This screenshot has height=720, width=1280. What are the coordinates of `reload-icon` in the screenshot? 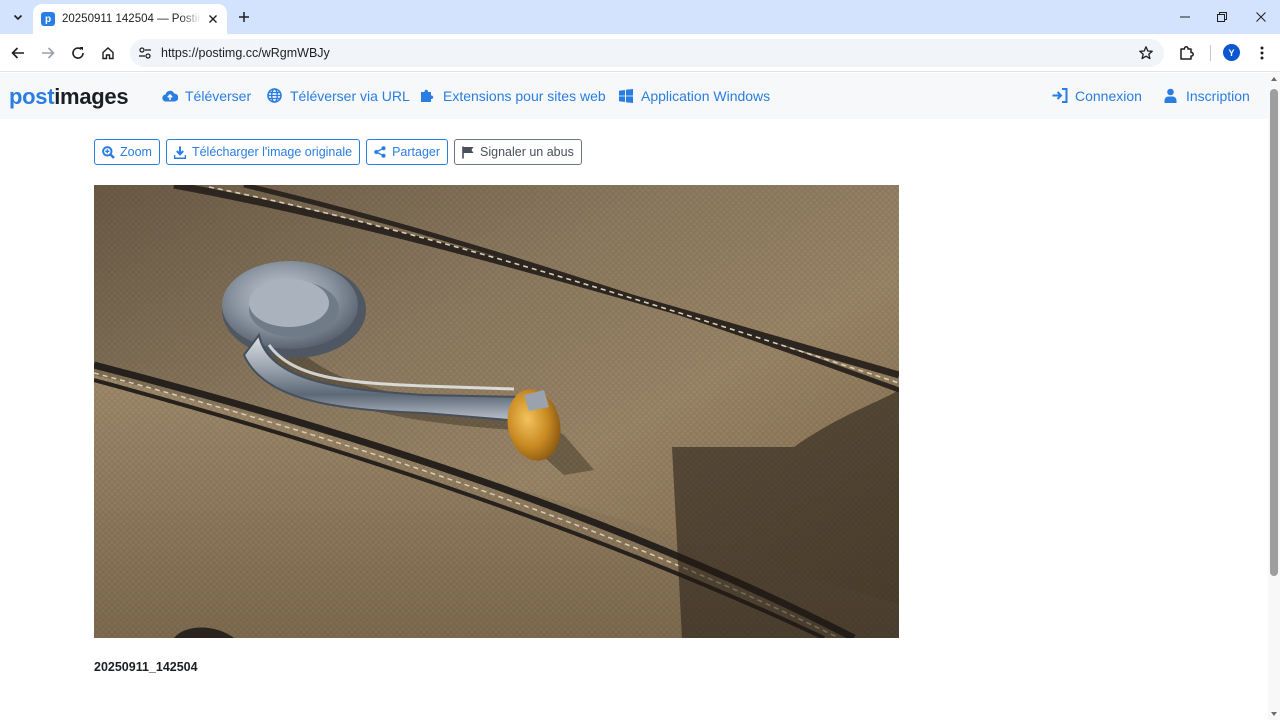 It's located at (78, 53).